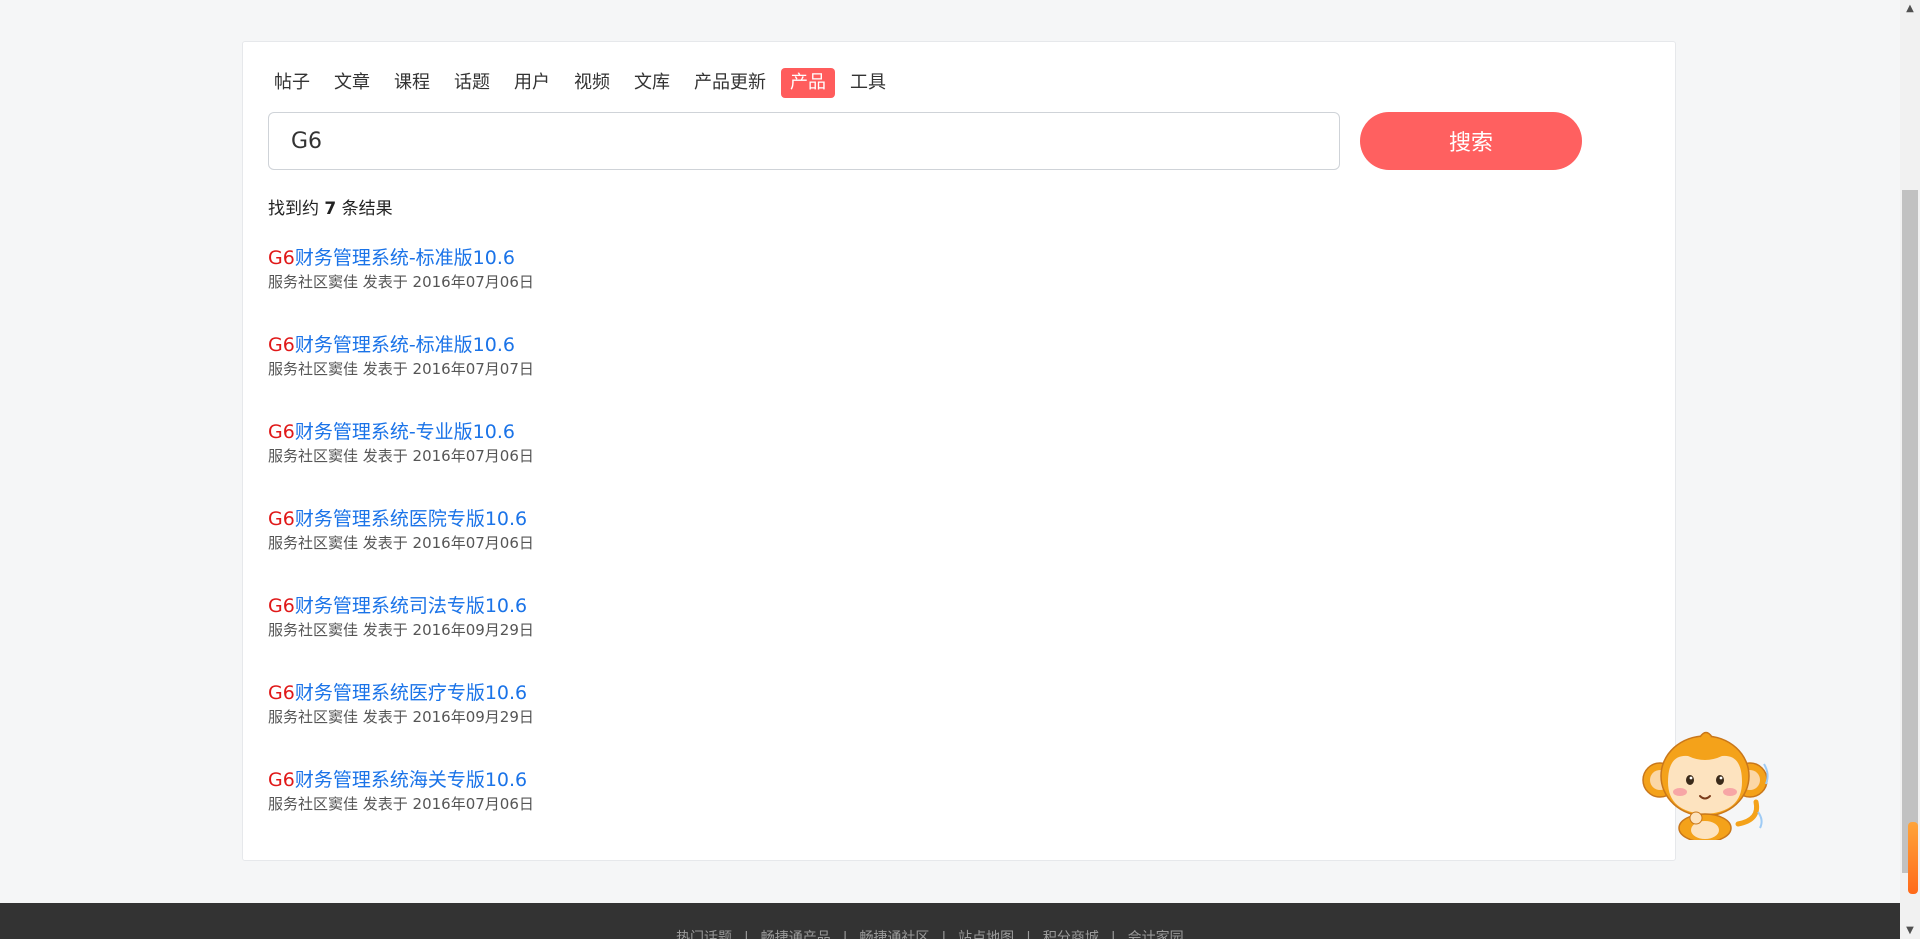 Image resolution: width=1920 pixels, height=939 pixels. Describe the element at coordinates (718, 462) in the screenshot. I see `list-item: G6财务管理系统-专业版10.6 服务社区窦佳 发表于 2016年07月06日` at that location.